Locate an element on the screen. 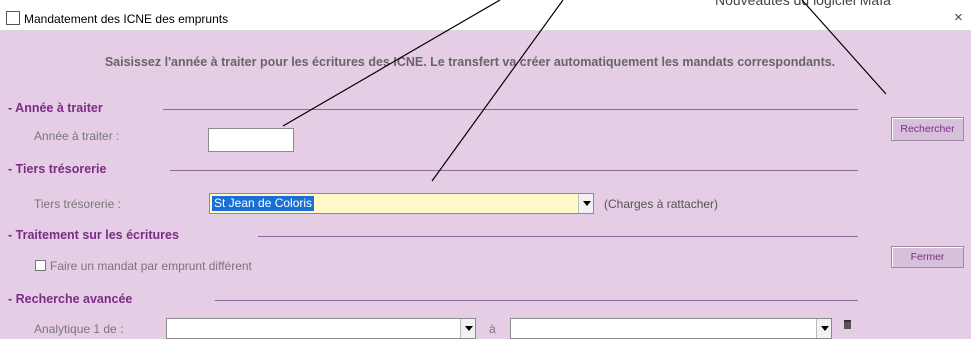  fermer-button: Fermer is located at coordinates (927, 257).